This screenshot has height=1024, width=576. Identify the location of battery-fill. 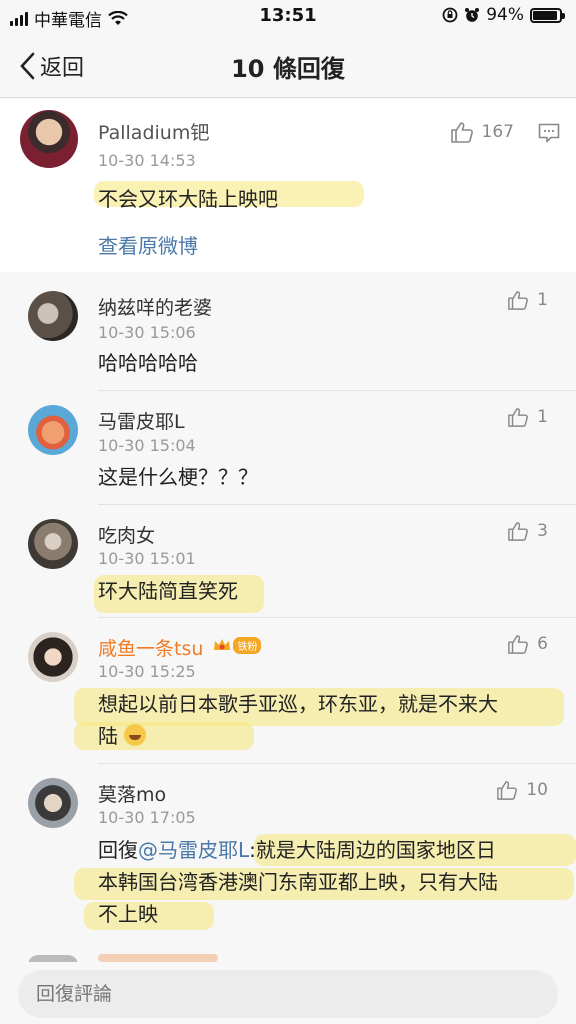
(545, 15).